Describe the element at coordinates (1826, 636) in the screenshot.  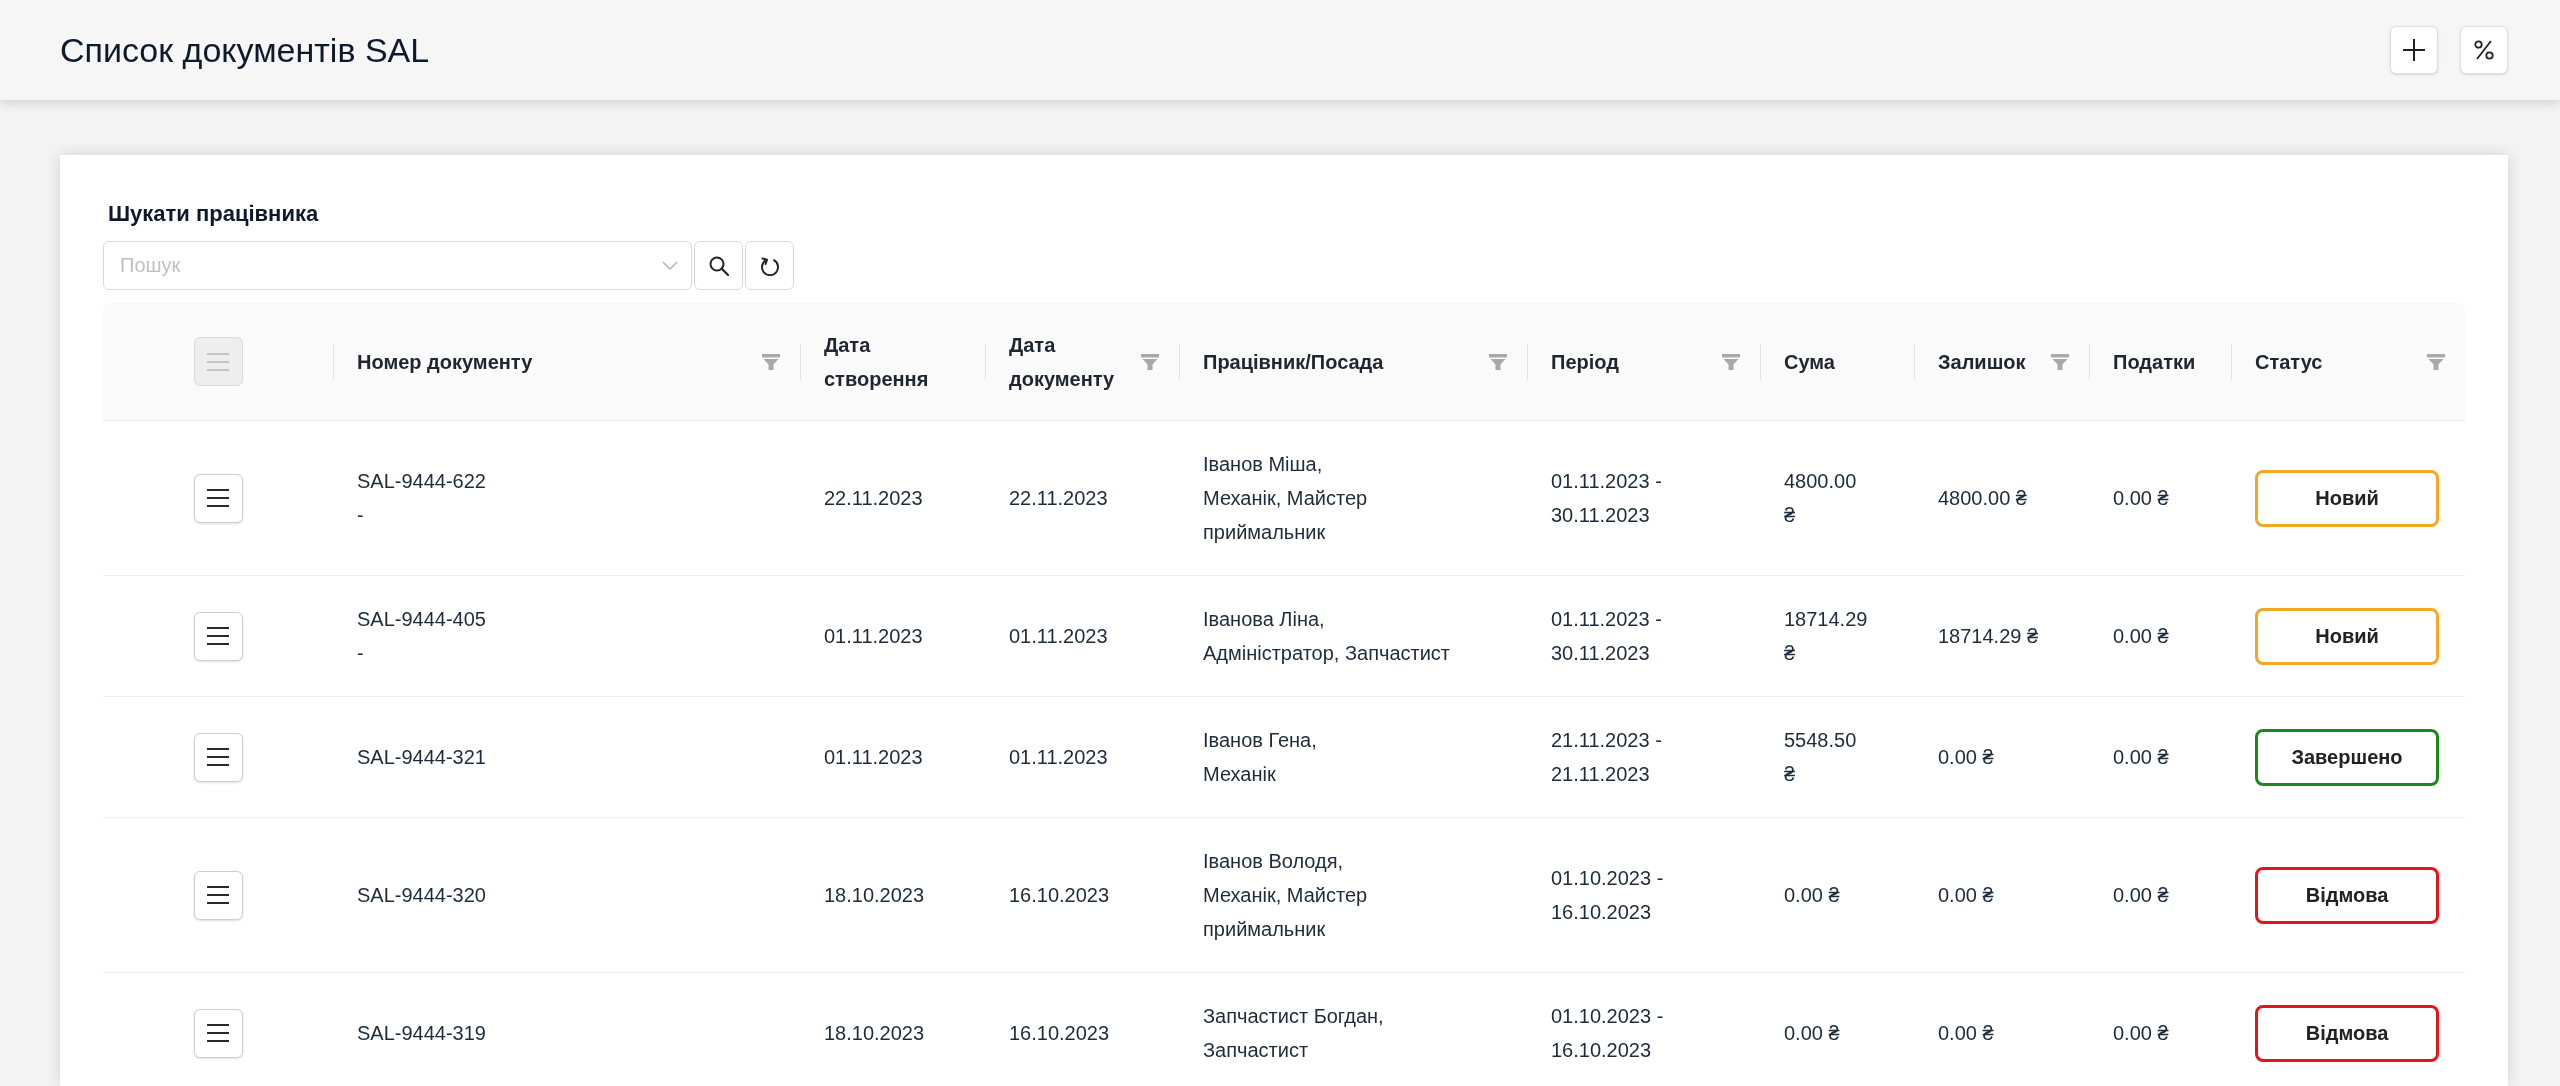
I see `amount: 18714.29 ₴` at that location.